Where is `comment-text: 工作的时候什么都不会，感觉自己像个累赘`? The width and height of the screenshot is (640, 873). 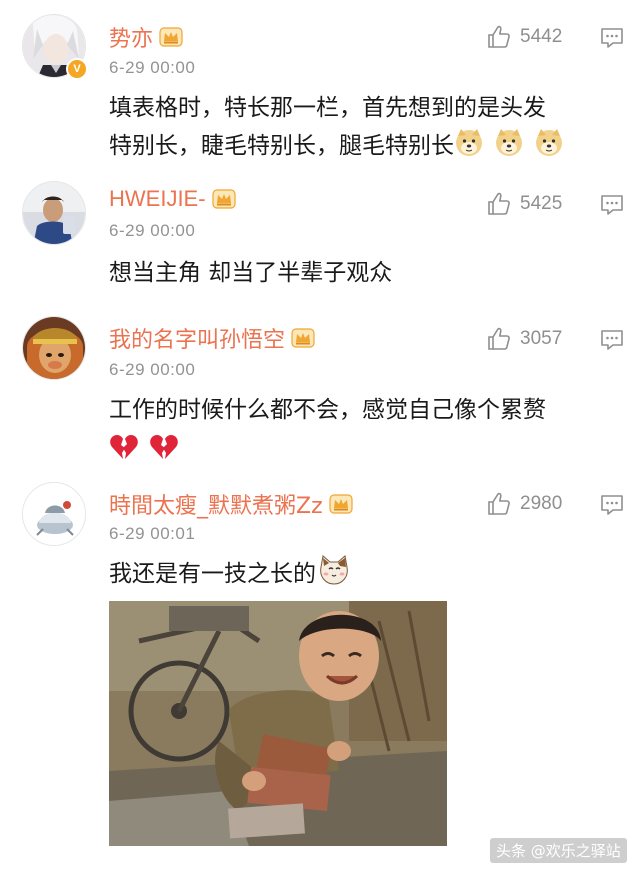 comment-text: 工作的时候什么都不会，感觉自己像个累赘 is located at coordinates (364, 430).